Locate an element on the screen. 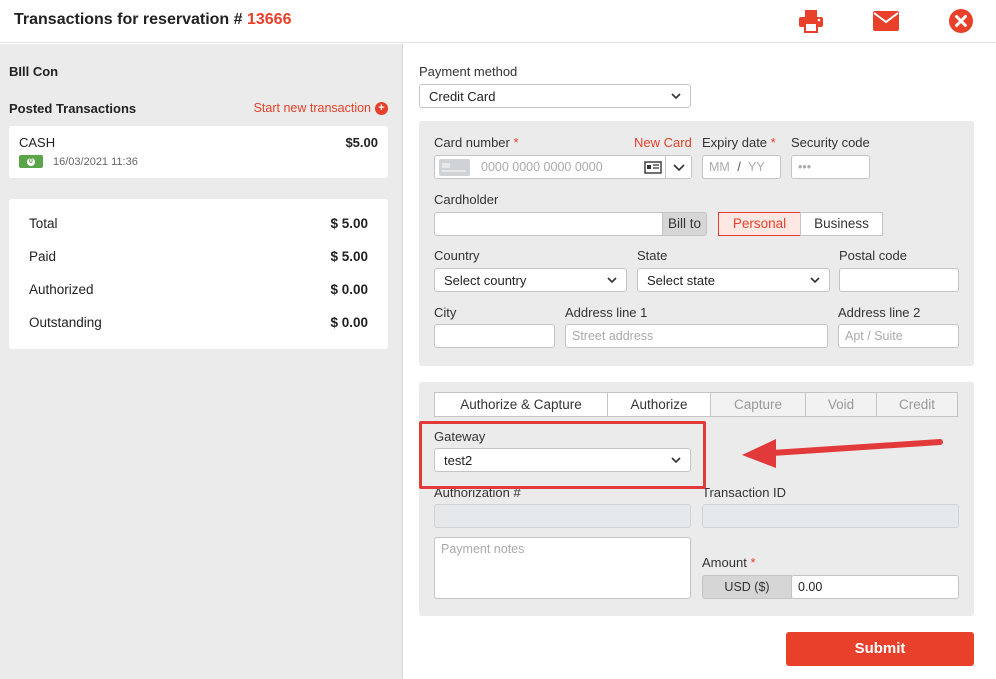 The width and height of the screenshot is (996, 679). summary-row-paid: Paid $ 5.00 is located at coordinates (198, 259).